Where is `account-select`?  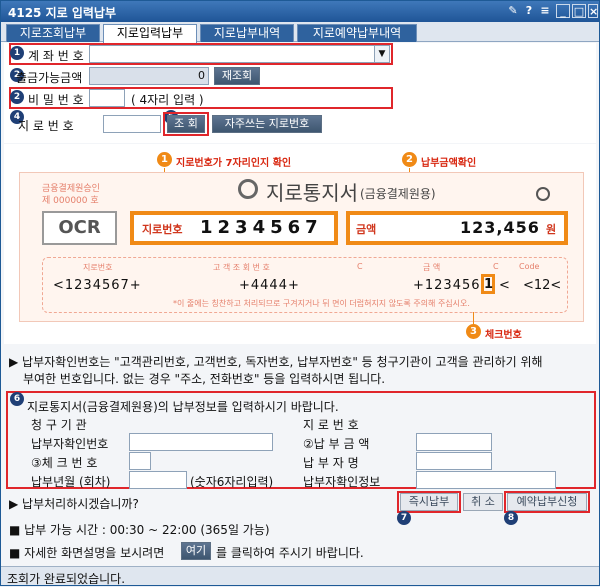 account-select is located at coordinates (232, 54).